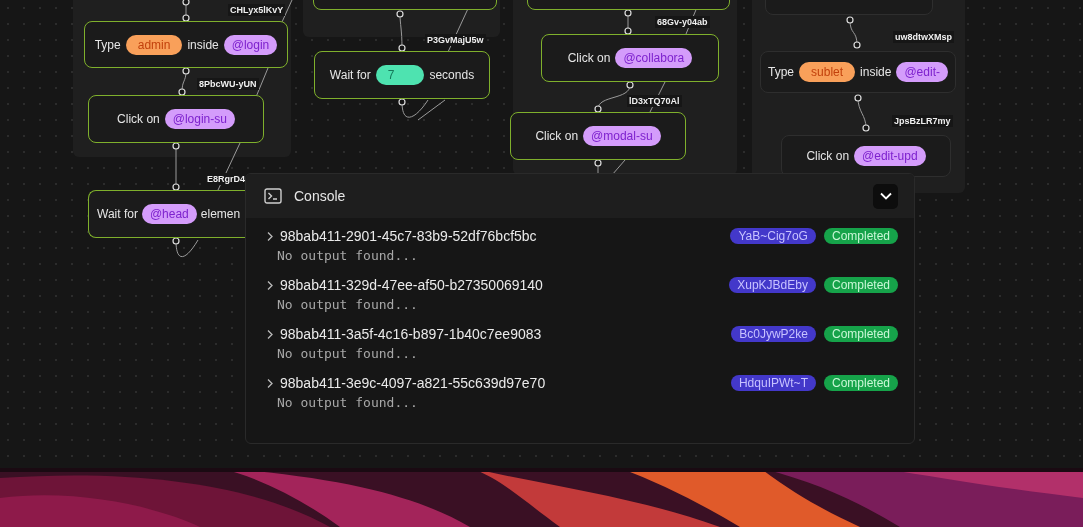  What do you see at coordinates (452, 75) in the screenshot?
I see `node-text: seconds` at bounding box center [452, 75].